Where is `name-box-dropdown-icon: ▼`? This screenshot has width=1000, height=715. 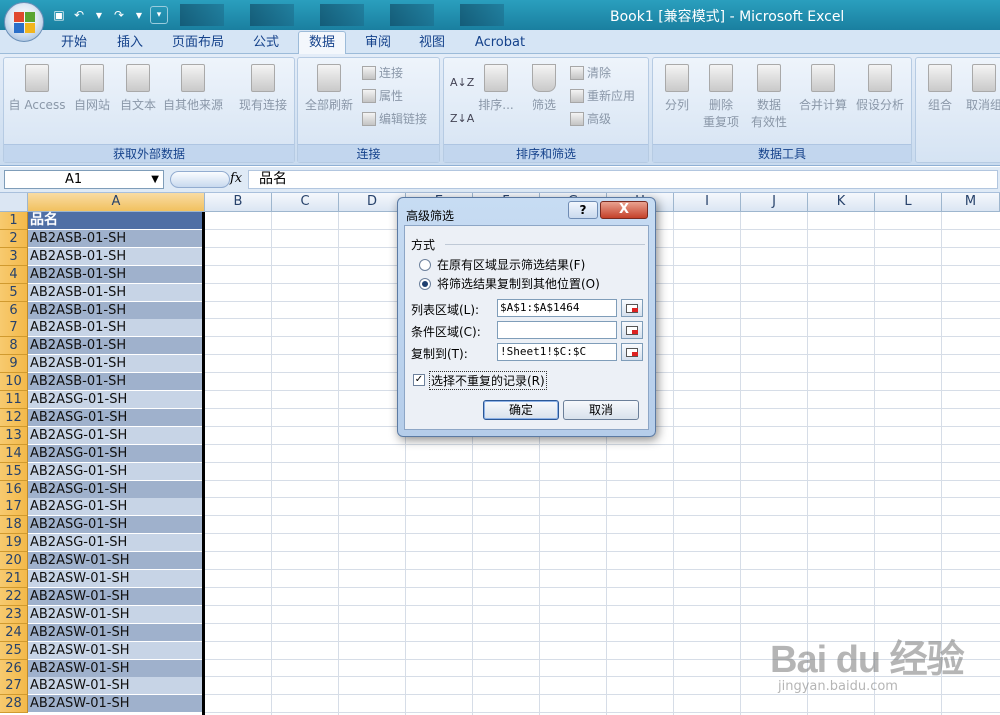 name-box-dropdown-icon: ▼ is located at coordinates (155, 179).